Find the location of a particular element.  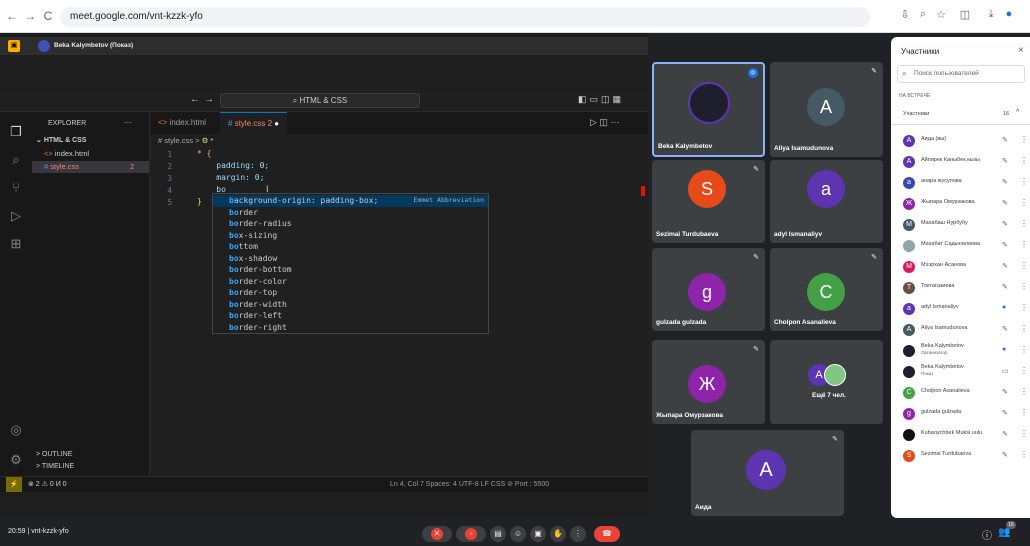

reload-icon: C is located at coordinates (48, 16).